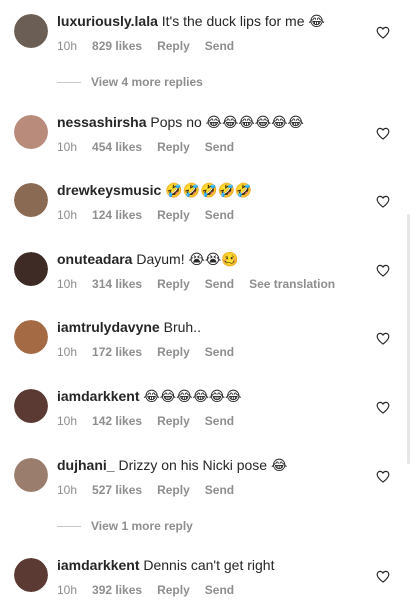  I want to click on comment-username: iamtrulydavyne, so click(108, 327).